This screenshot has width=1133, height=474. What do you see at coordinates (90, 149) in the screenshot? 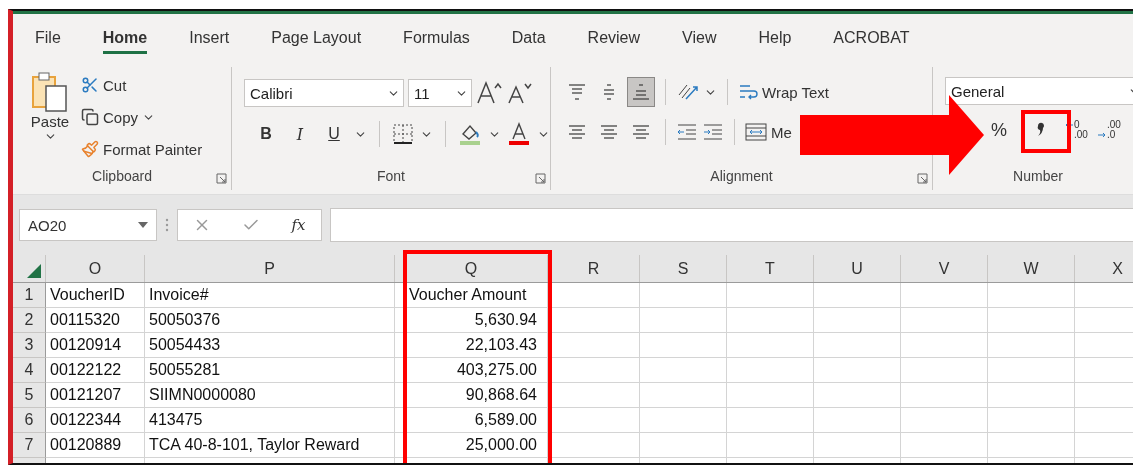
I see `paintbrush-icon` at bounding box center [90, 149].